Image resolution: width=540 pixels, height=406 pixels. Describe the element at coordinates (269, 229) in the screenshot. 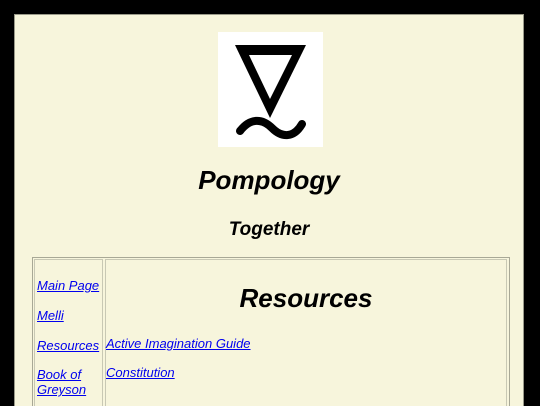

I see `site-subtitle: Together` at that location.